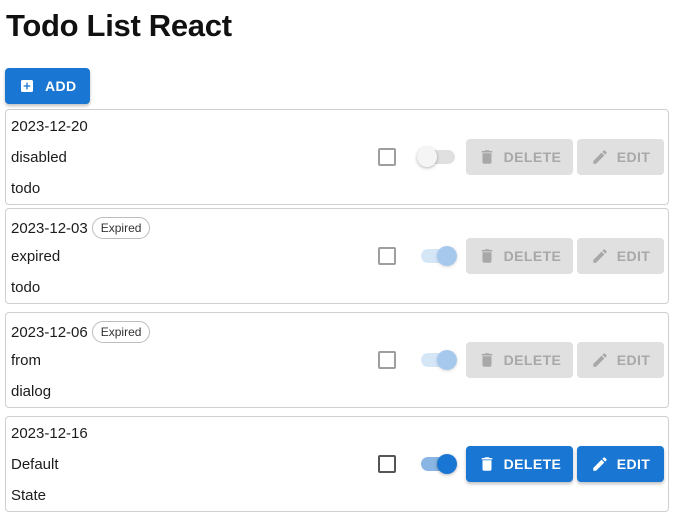 This screenshot has height=516, width=673. I want to click on todo-date: 2023-12-06, so click(49, 332).